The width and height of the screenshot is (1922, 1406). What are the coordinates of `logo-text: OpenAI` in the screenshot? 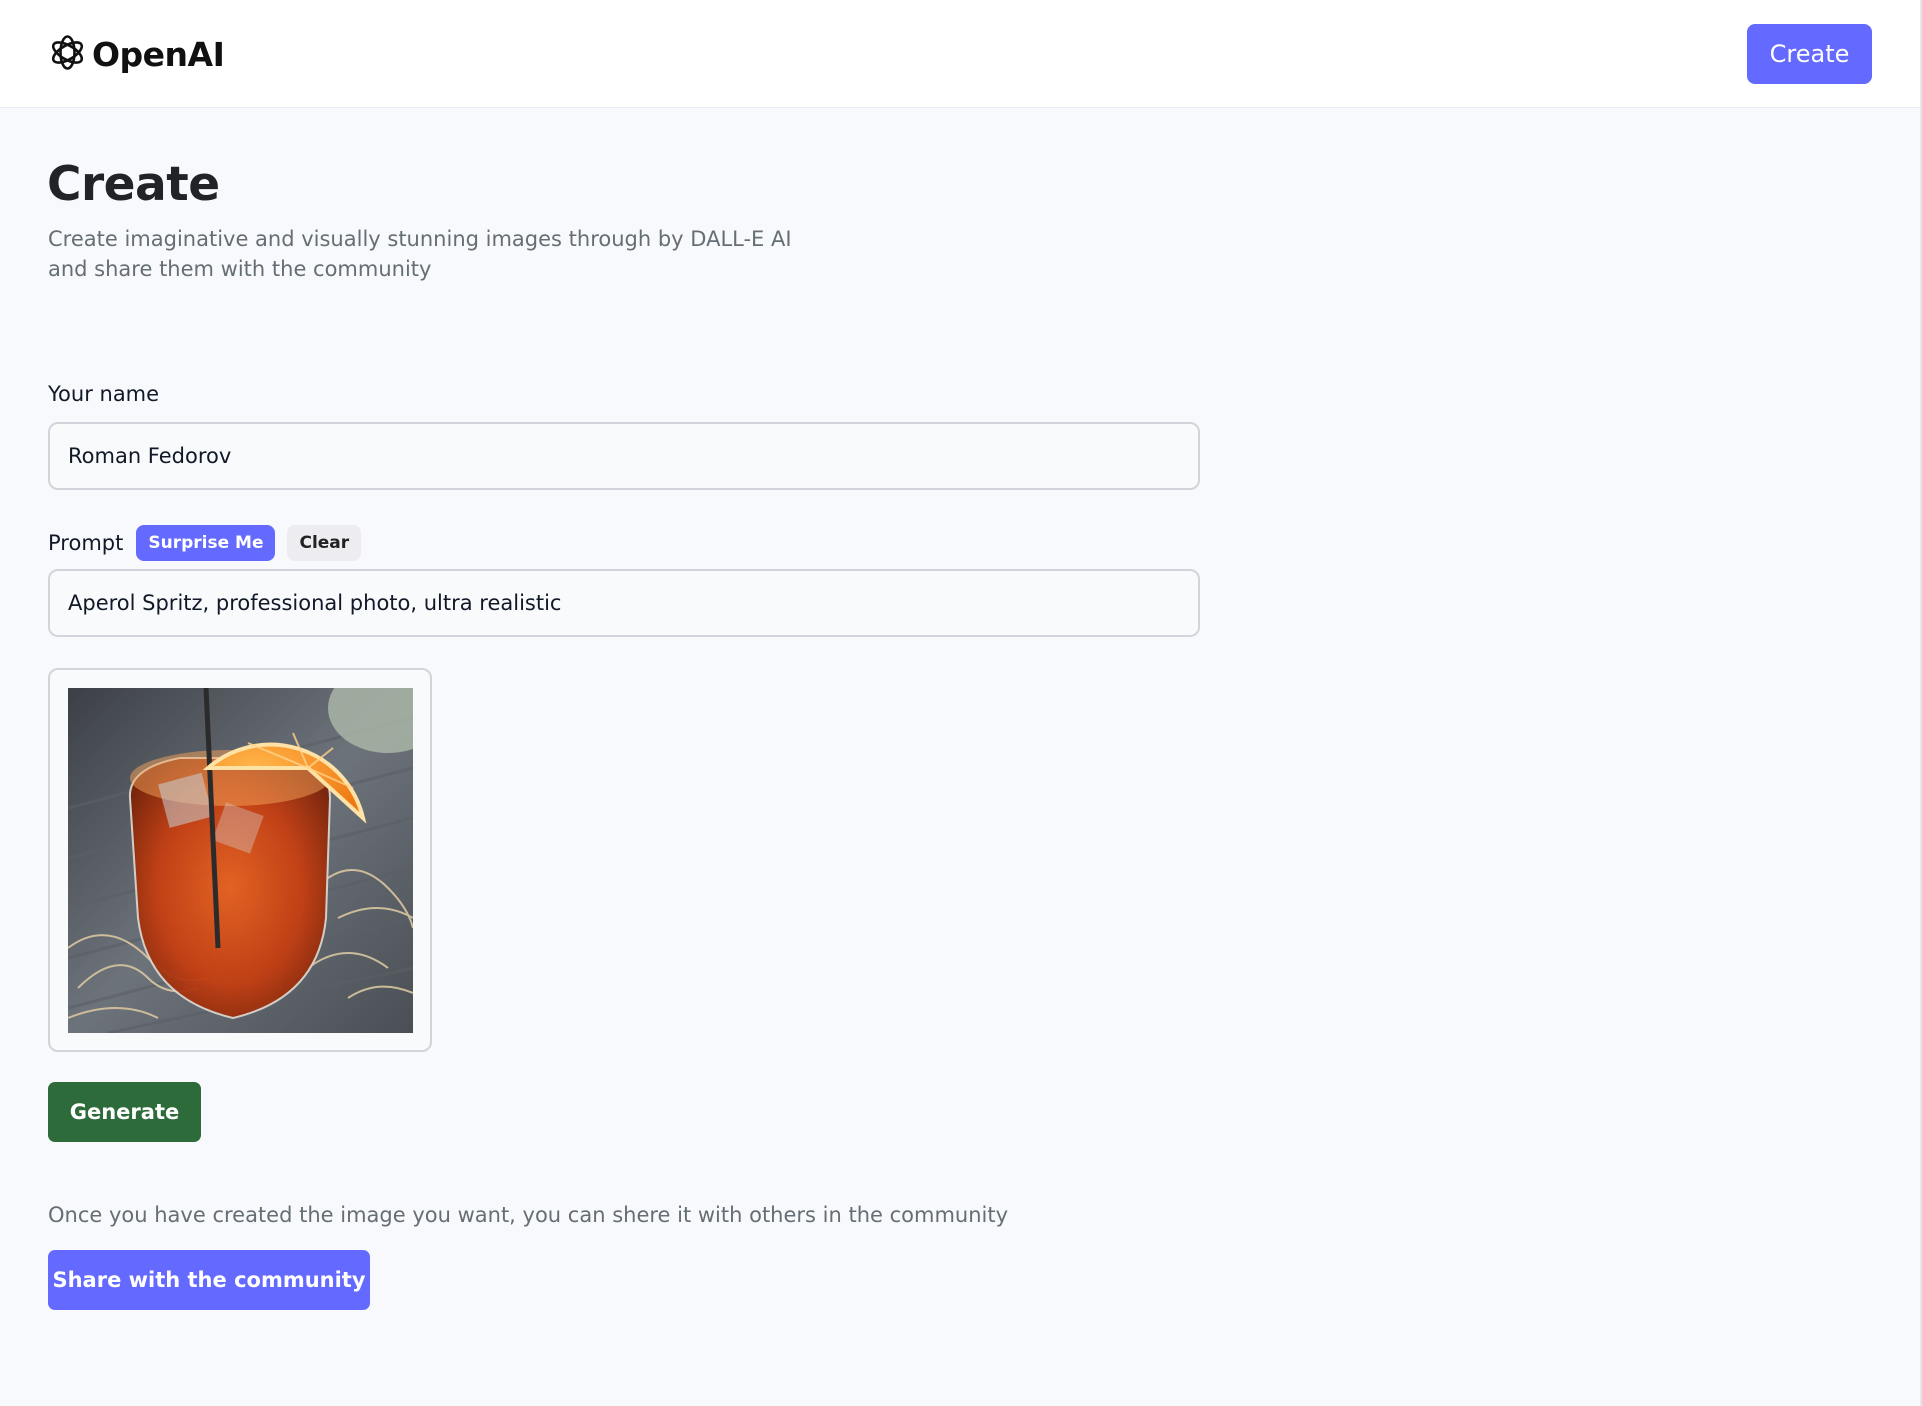 It's located at (158, 54).